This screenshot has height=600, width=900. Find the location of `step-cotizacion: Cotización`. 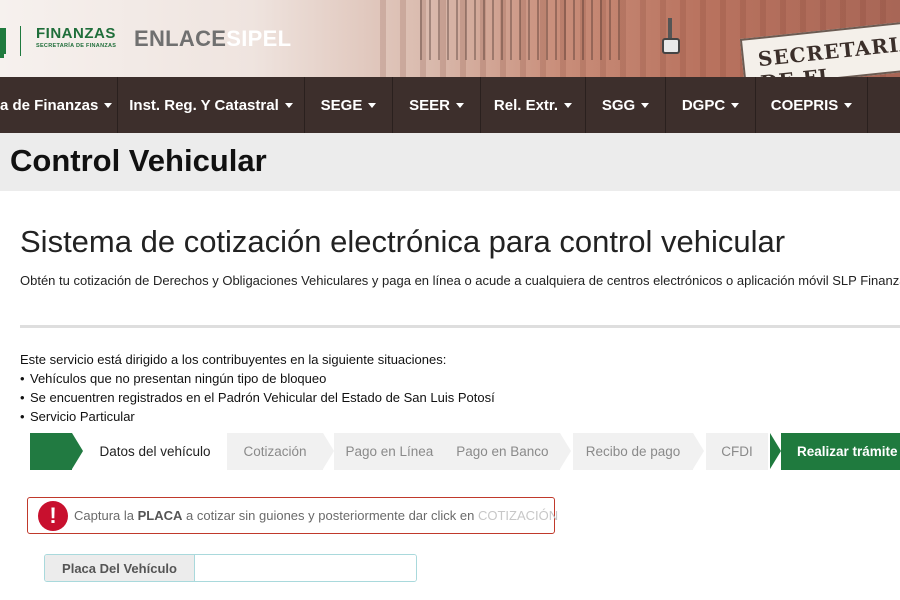

step-cotizacion: Cotización is located at coordinates (275, 451).